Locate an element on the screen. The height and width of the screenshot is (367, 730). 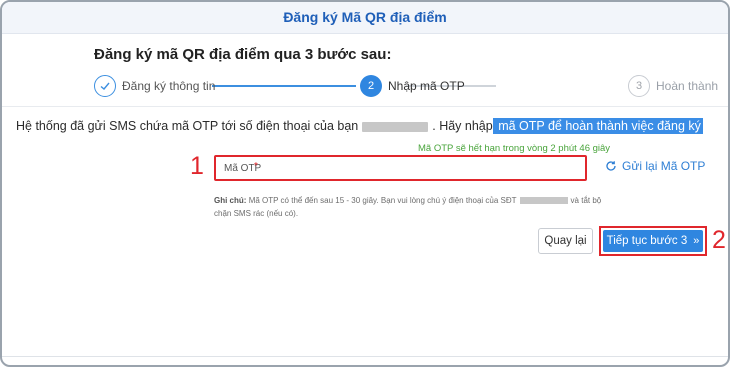
header-bar: Đăng ký Mã QR địa điểm is located at coordinates (365, 18).